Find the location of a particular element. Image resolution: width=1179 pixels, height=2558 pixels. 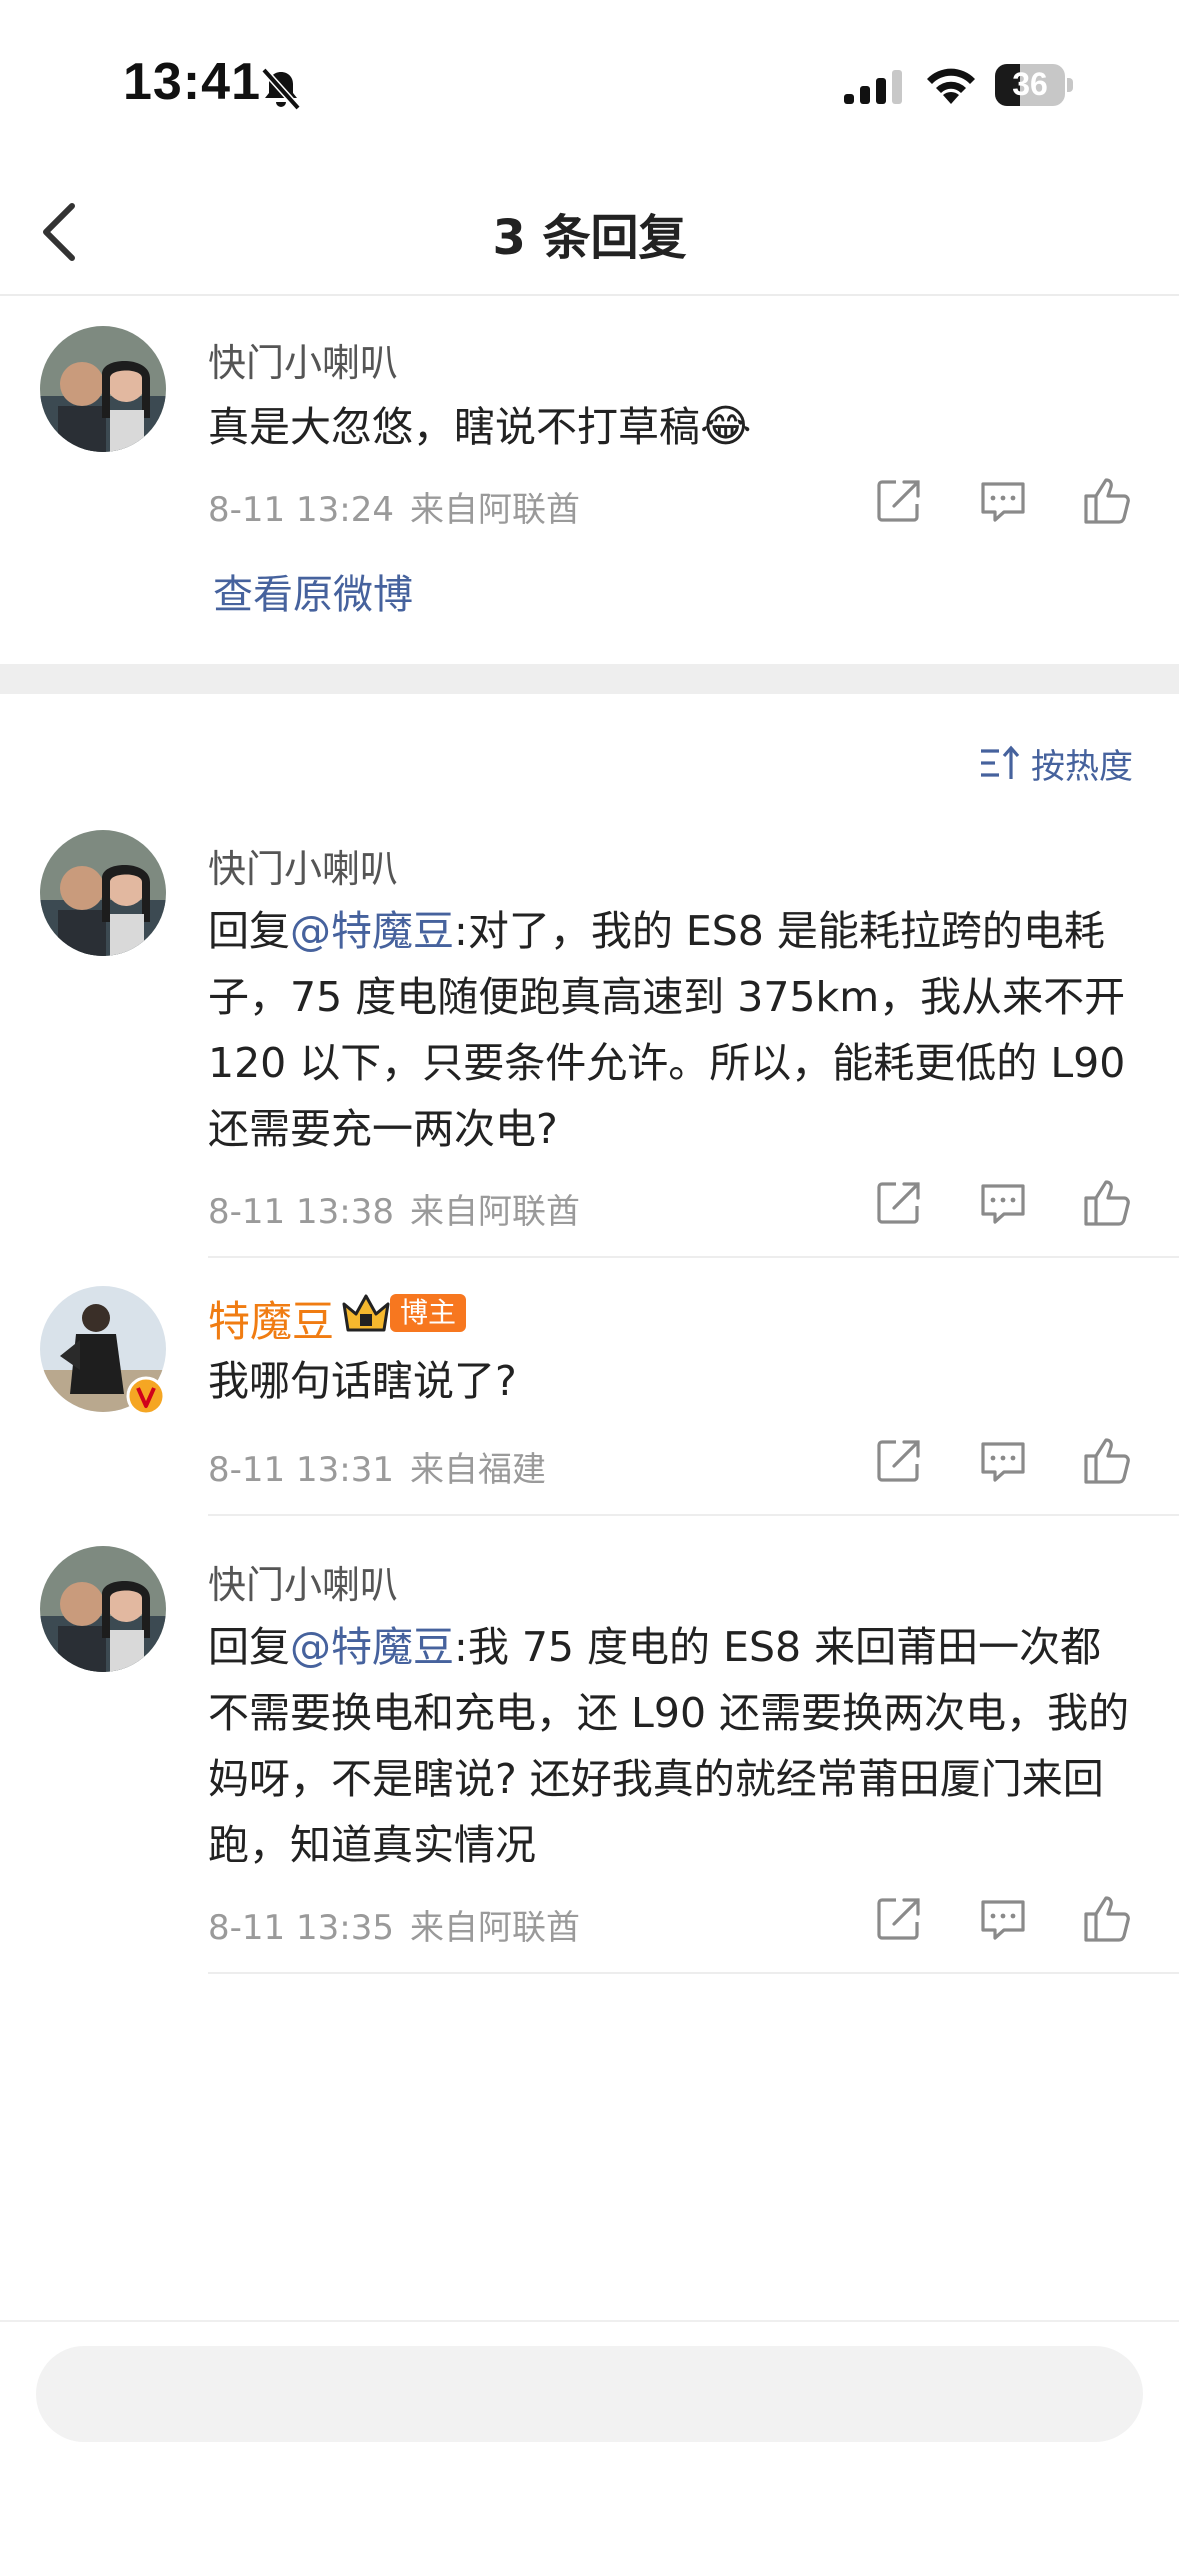

sort-icon is located at coordinates (1000, 762).